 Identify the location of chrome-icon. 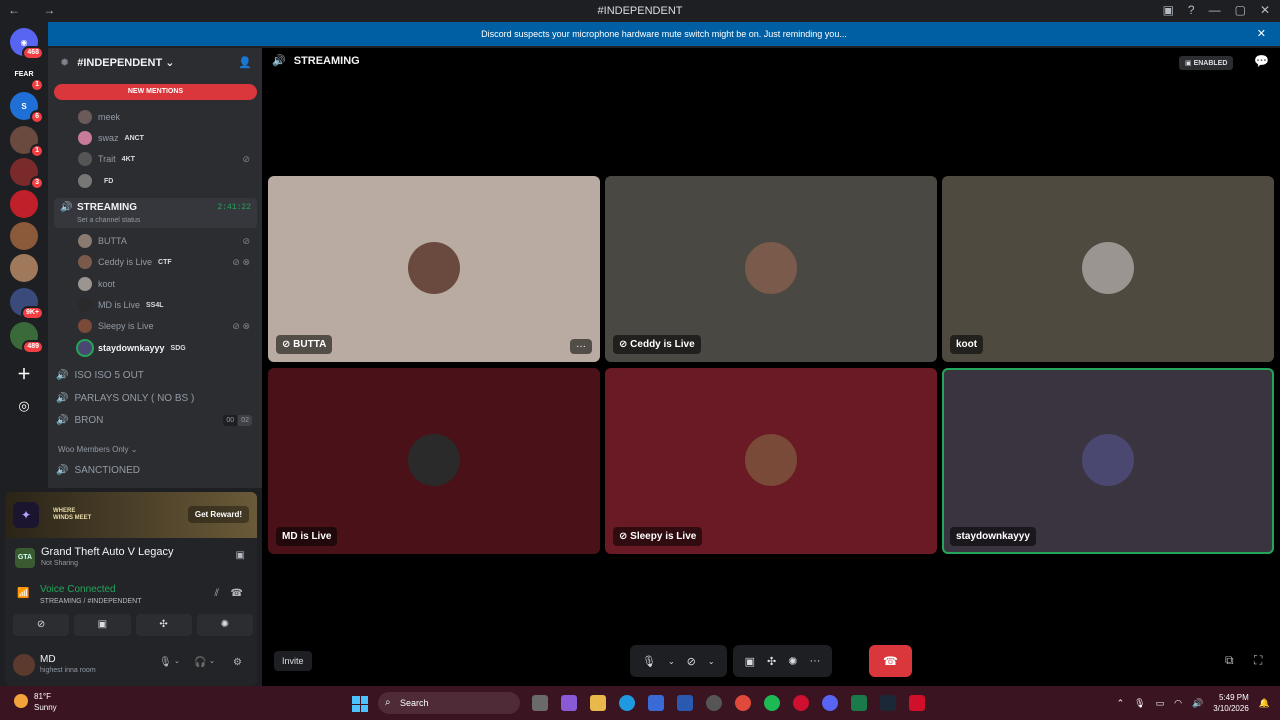
(743, 703).